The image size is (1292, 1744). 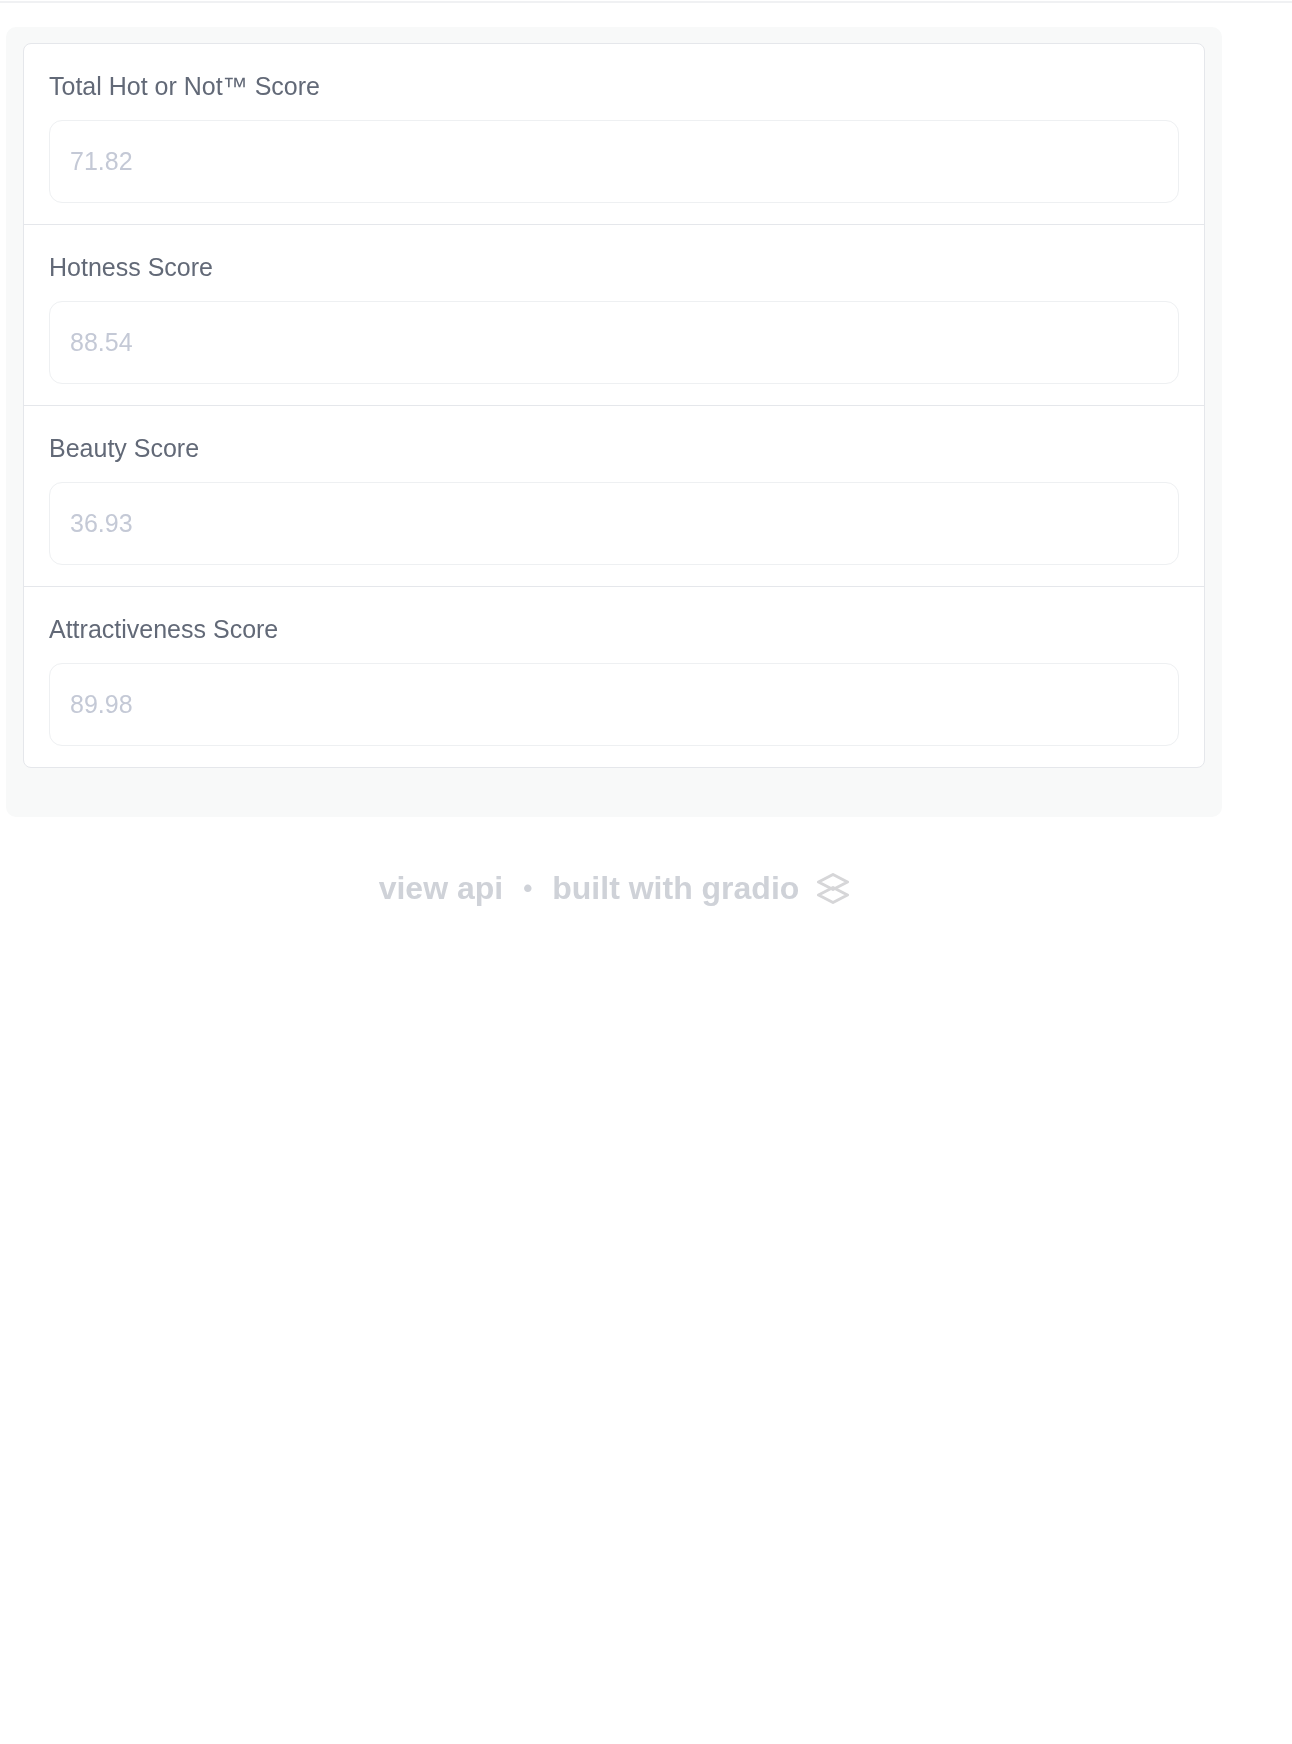 What do you see at coordinates (184, 86) in the screenshot?
I see `field-label: Total Hot or Not™ Score` at bounding box center [184, 86].